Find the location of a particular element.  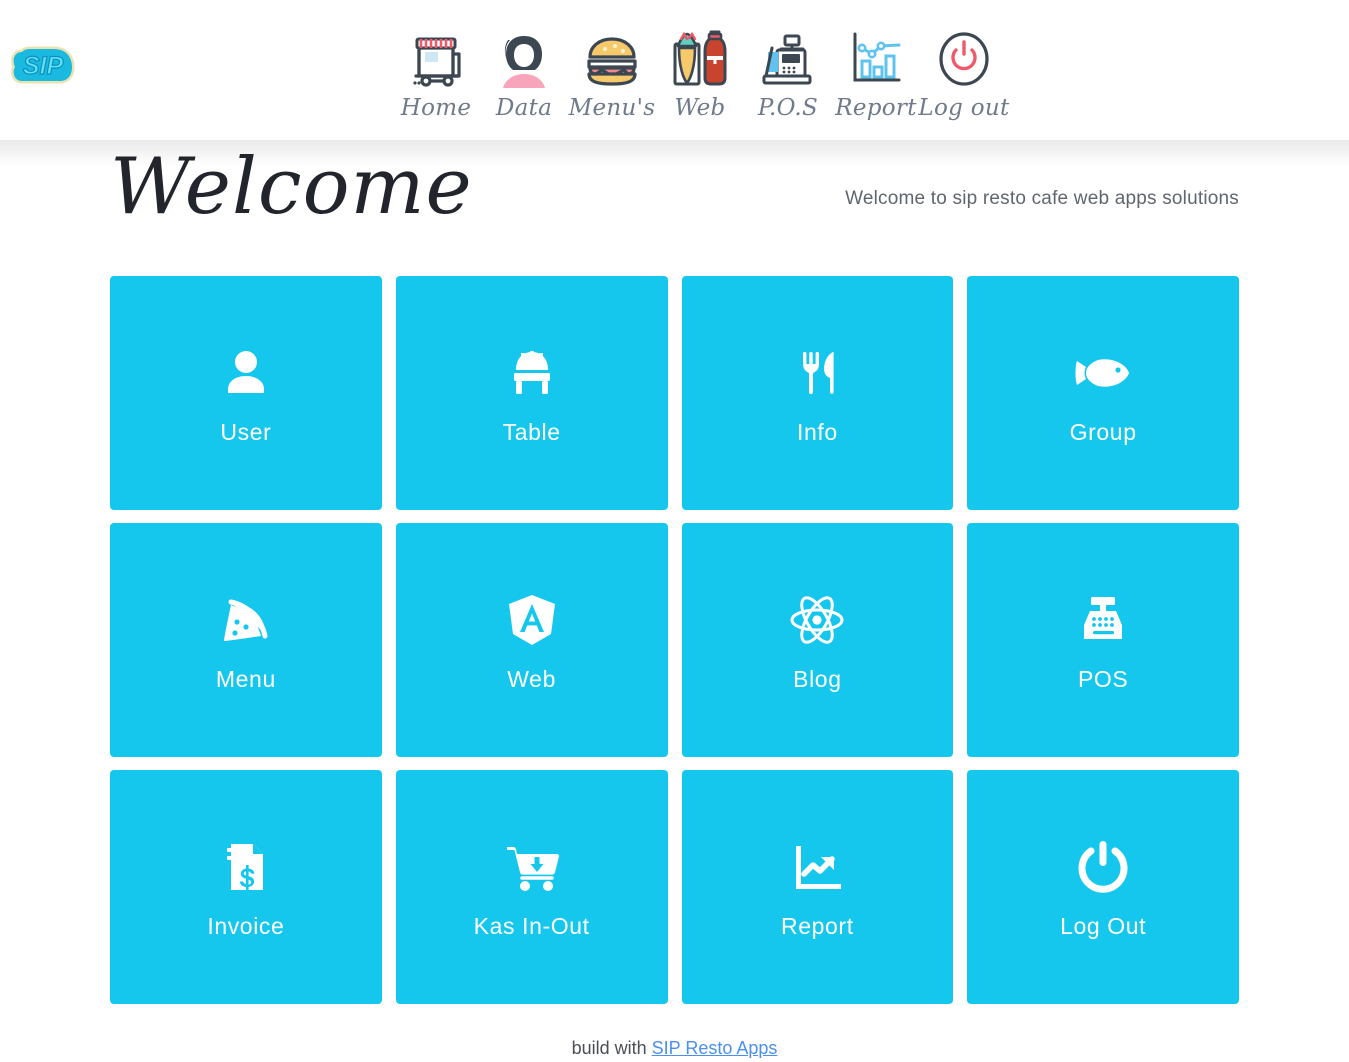

tile-label: POS is located at coordinates (1103, 678).